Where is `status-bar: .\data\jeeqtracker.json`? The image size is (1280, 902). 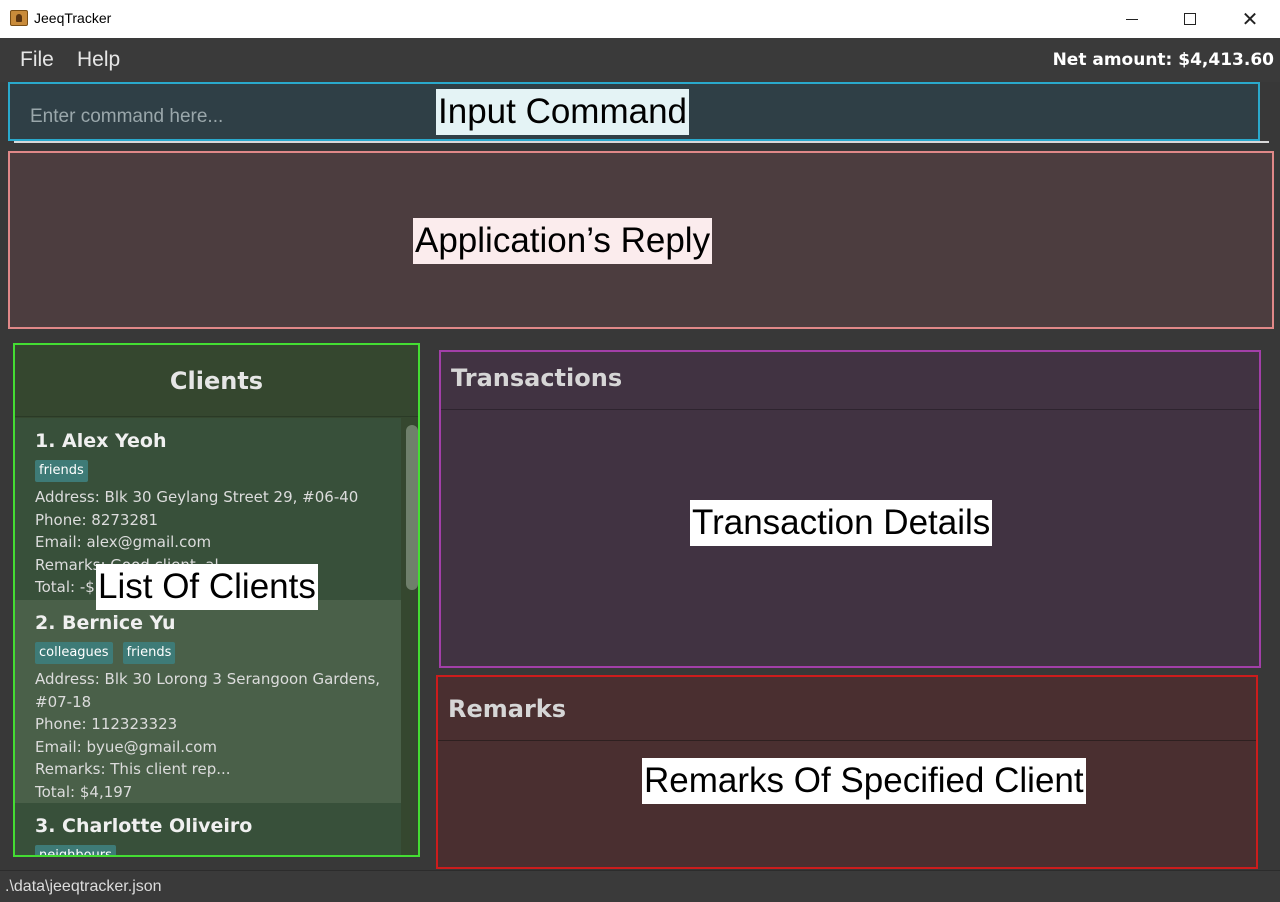
status-bar: .\data\jeeqtracker.json is located at coordinates (640, 886).